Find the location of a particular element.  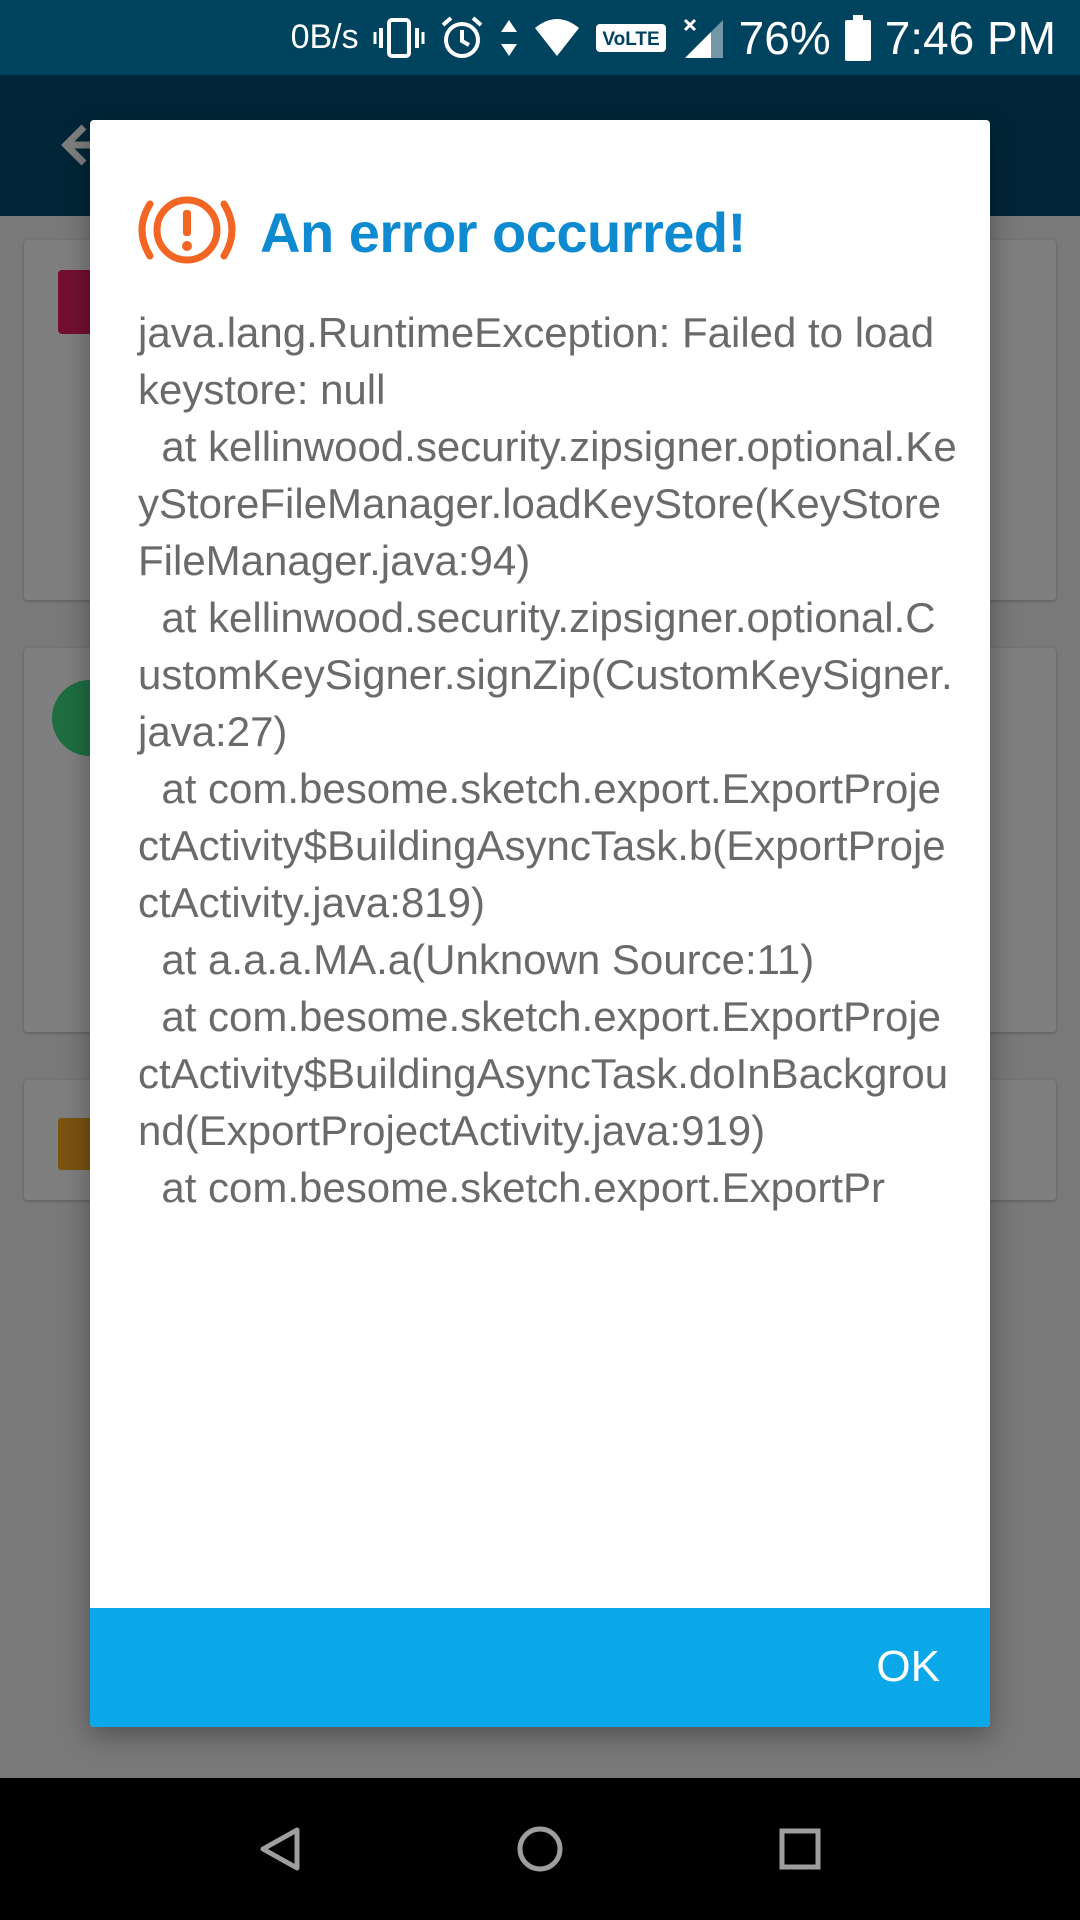

battery-icon is located at coordinates (857, 37).